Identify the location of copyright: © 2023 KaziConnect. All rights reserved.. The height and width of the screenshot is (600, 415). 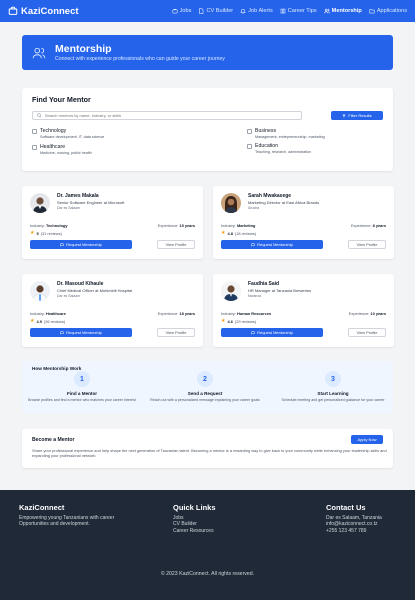
(207, 574).